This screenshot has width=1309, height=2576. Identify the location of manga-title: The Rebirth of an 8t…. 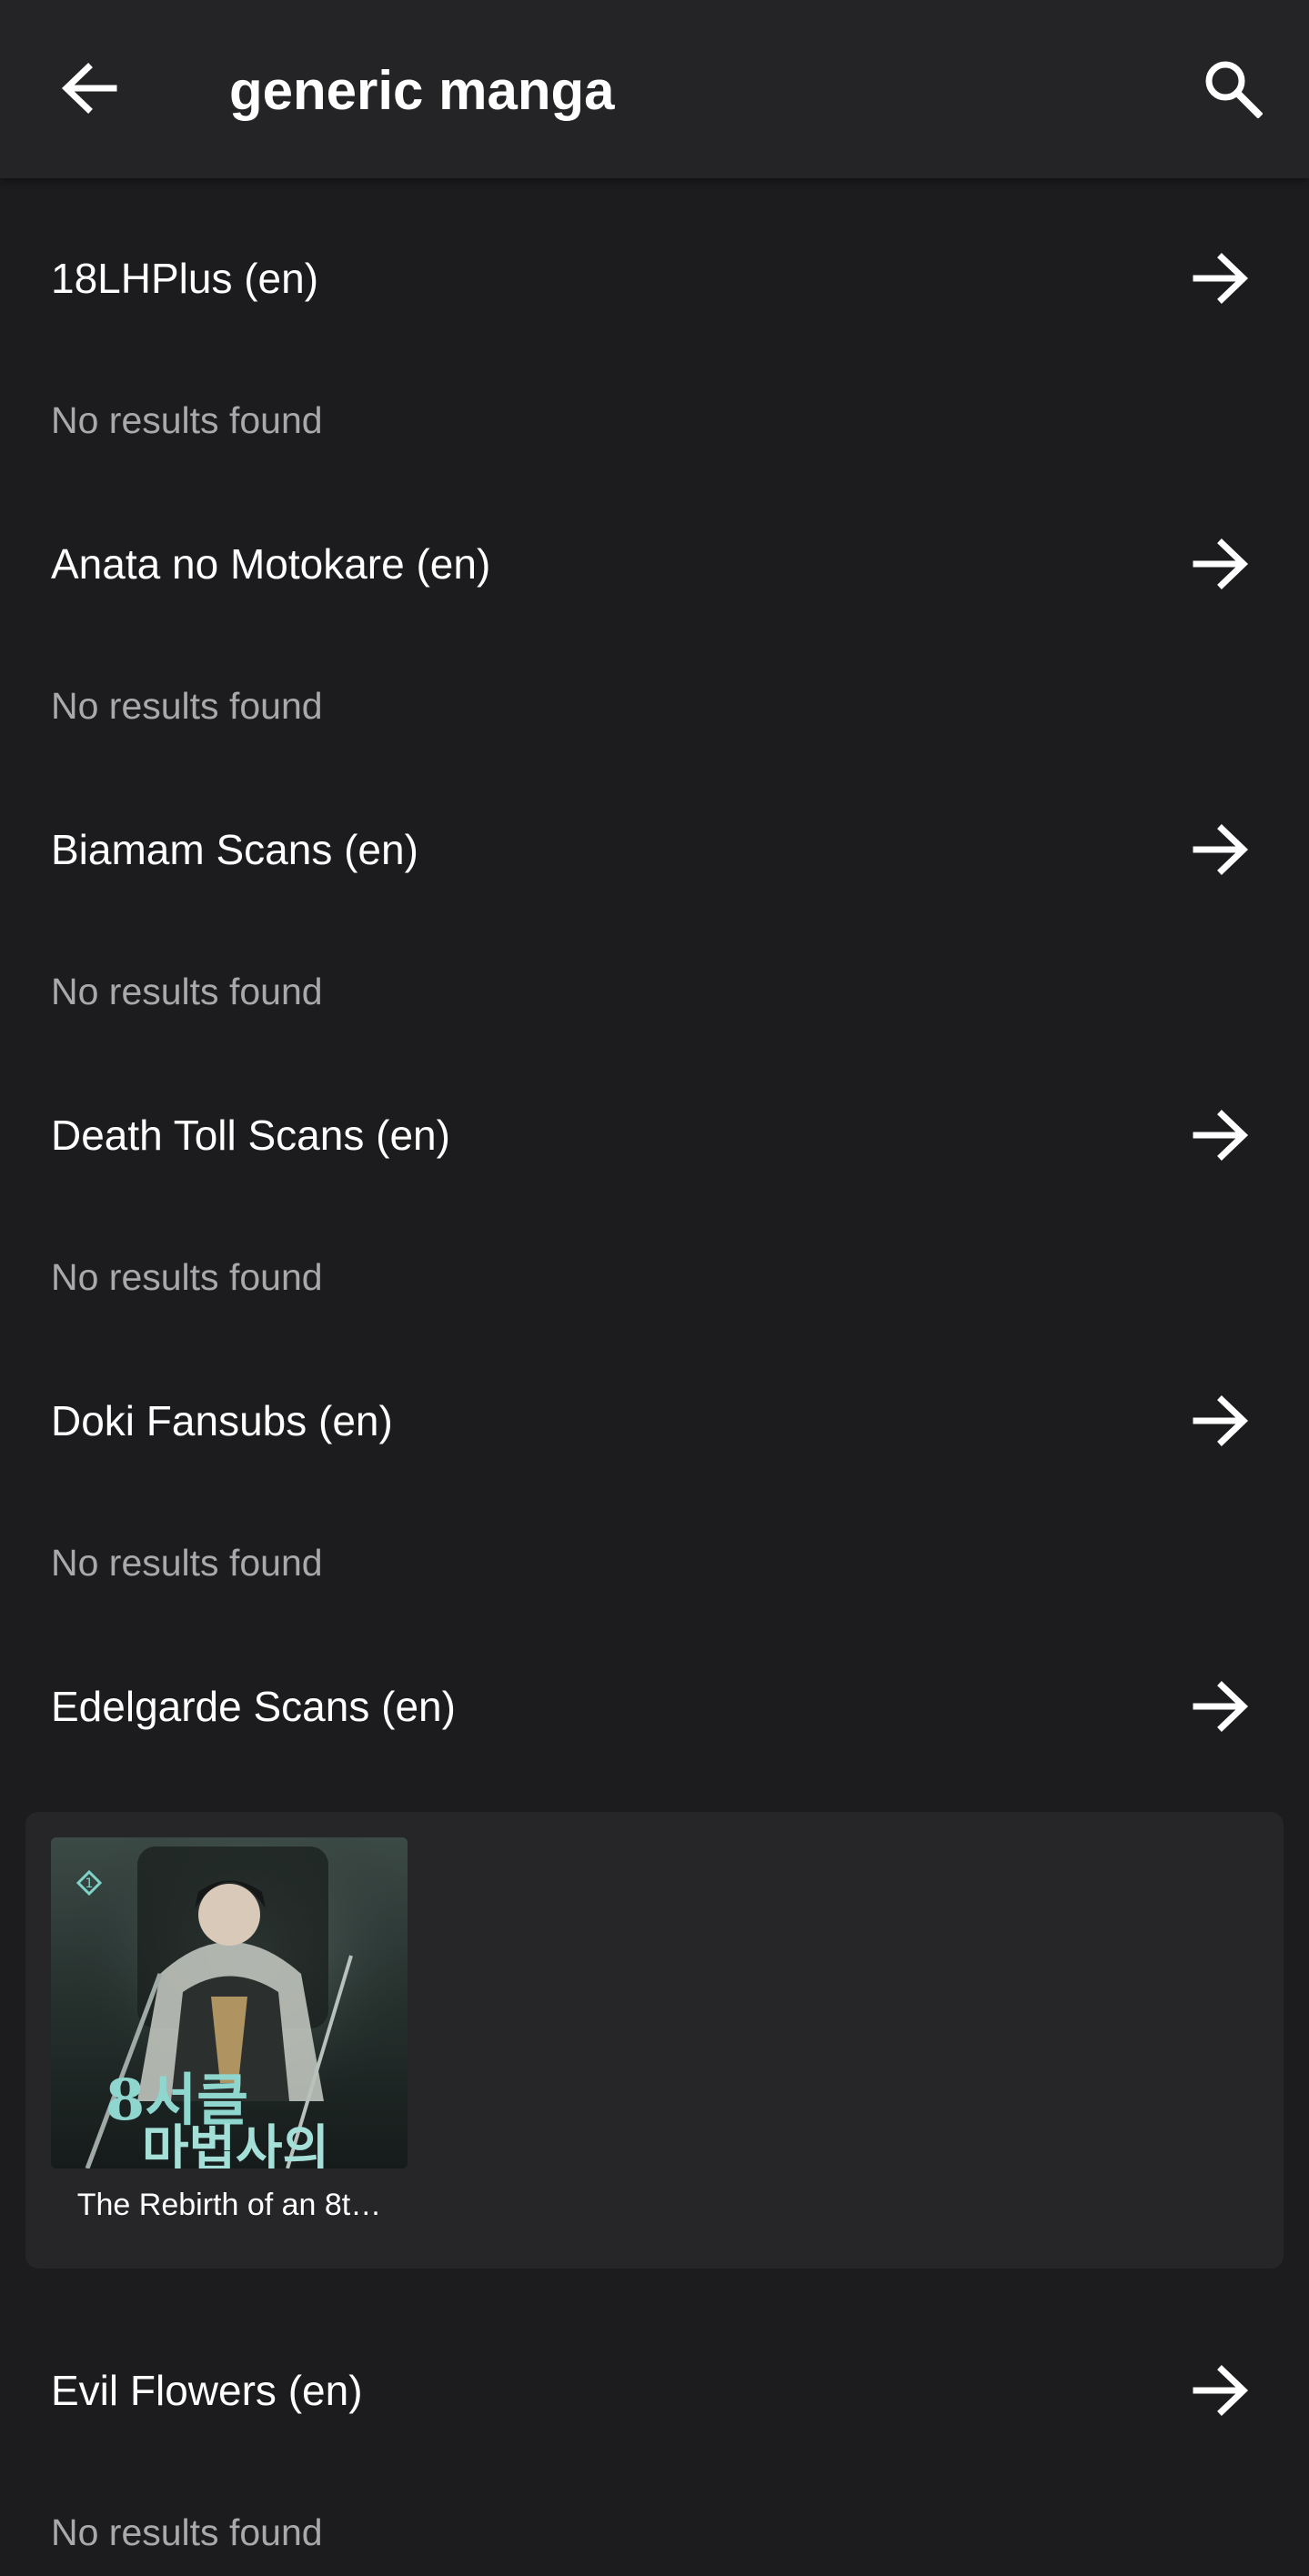
(229, 2205).